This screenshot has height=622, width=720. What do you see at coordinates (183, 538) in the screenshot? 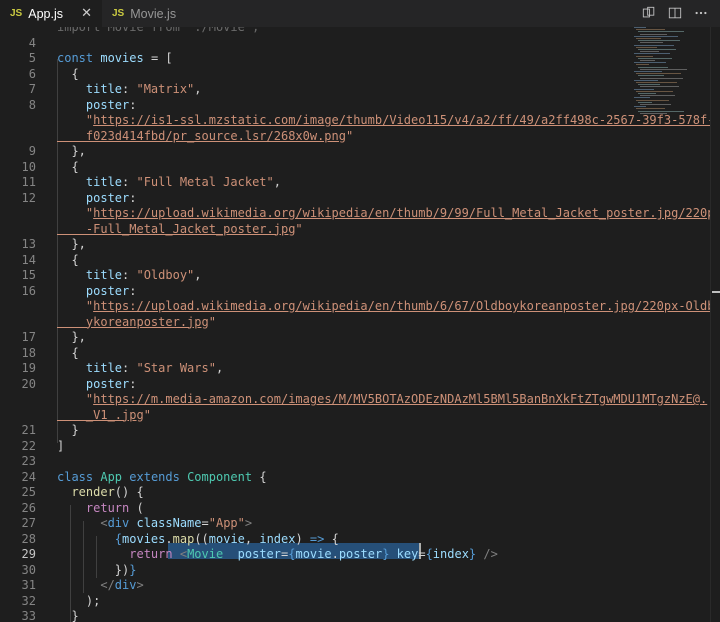
I see `code-token: map` at bounding box center [183, 538].